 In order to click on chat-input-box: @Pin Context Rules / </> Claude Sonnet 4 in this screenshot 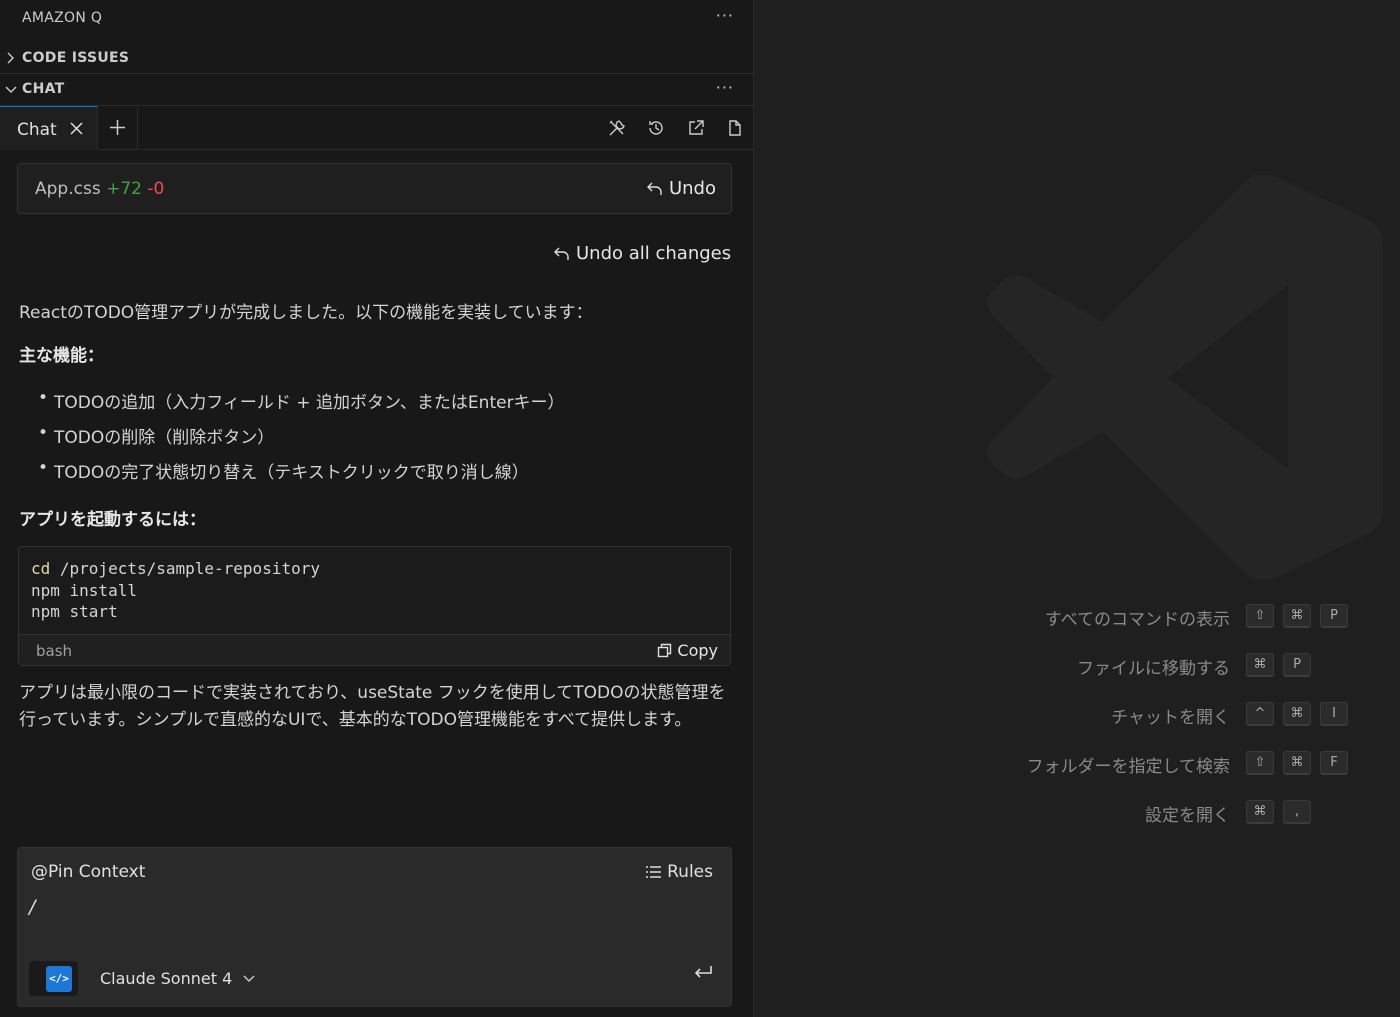, I will do `click(374, 927)`.